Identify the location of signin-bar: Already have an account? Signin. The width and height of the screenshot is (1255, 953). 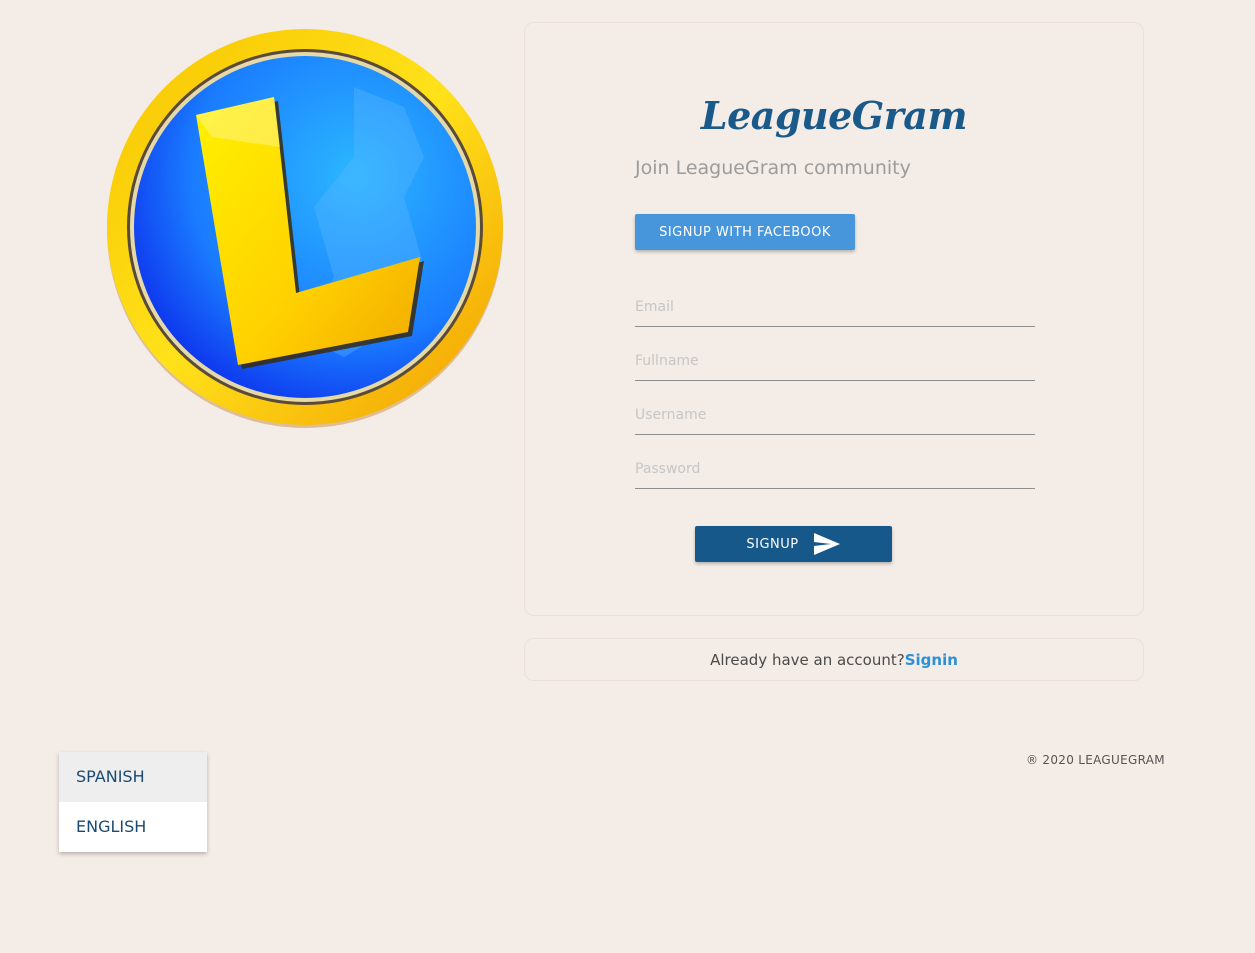
(834, 659).